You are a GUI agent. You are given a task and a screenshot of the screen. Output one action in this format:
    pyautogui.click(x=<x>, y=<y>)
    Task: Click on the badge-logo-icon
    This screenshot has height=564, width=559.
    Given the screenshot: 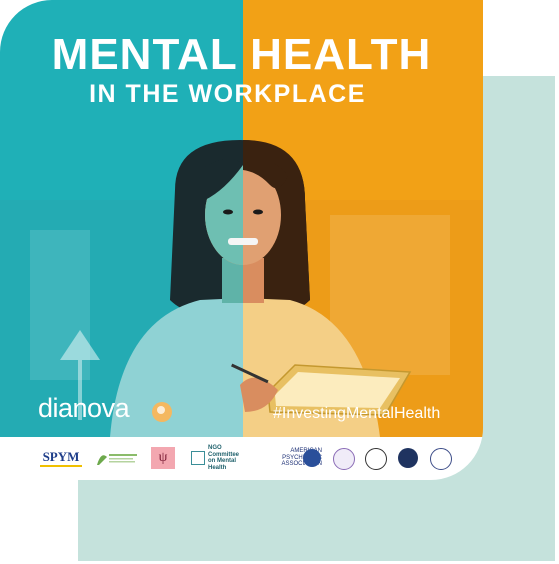 What is the action you would take?
    pyautogui.click(x=344, y=459)
    